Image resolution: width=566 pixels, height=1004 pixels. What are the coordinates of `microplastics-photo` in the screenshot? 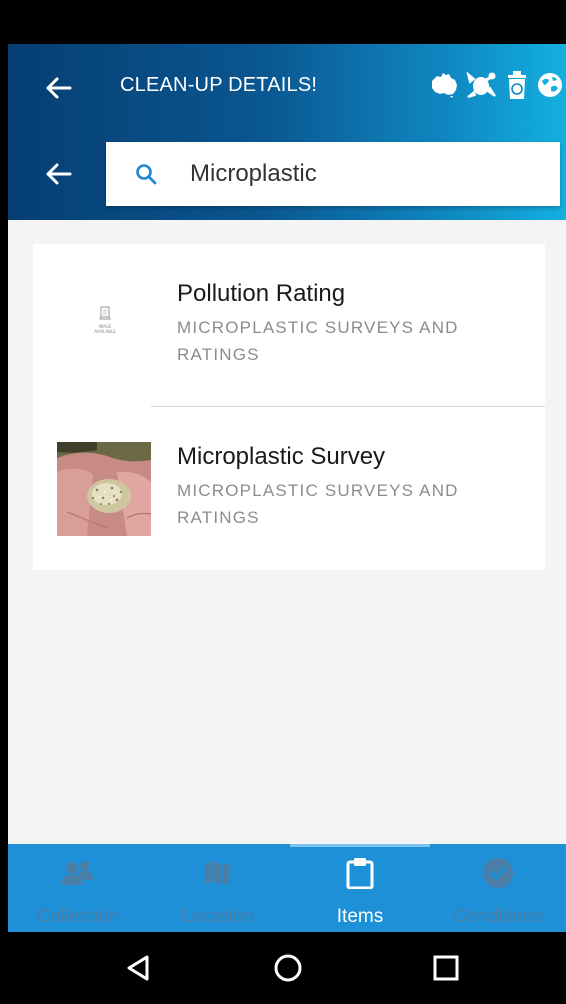 It's located at (104, 489).